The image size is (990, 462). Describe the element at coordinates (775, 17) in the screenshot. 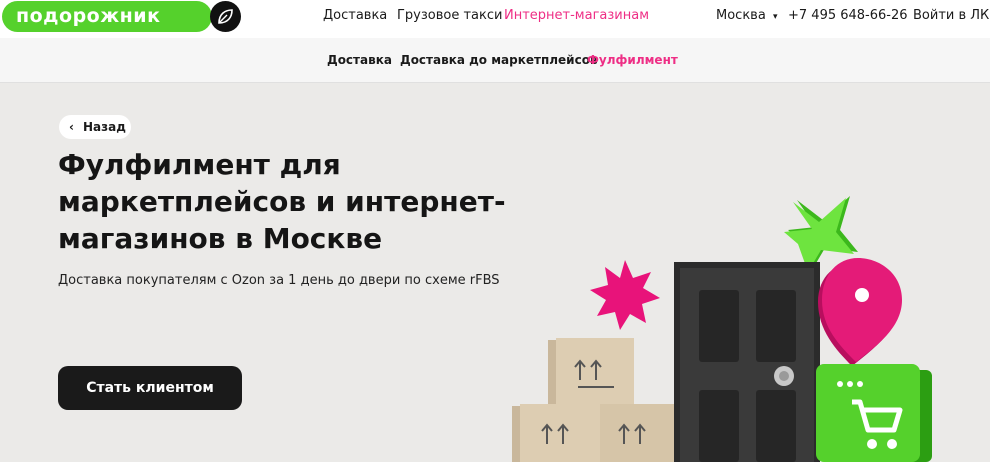

I see `chevron-down-icon: ▾` at that location.